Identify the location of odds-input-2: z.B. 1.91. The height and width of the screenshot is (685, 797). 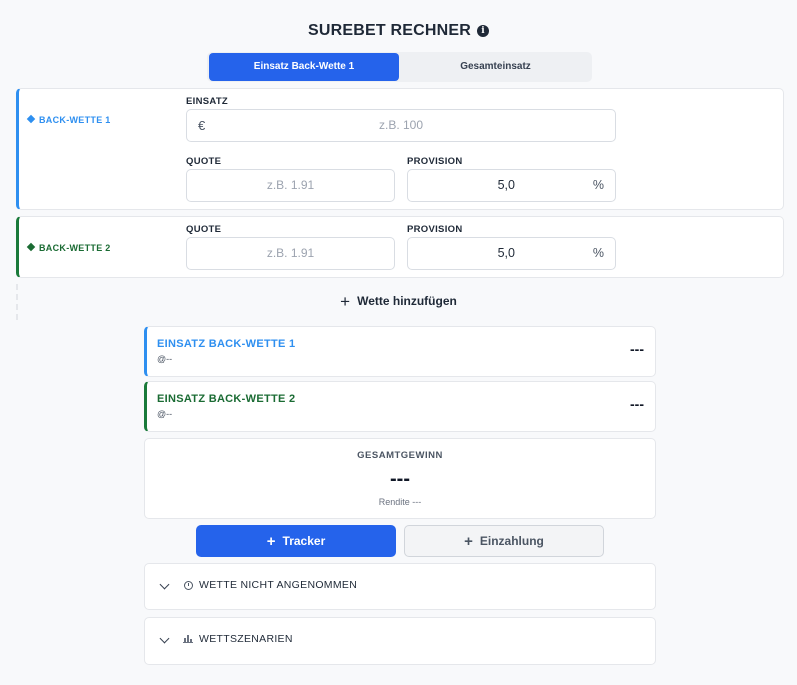
(290, 253).